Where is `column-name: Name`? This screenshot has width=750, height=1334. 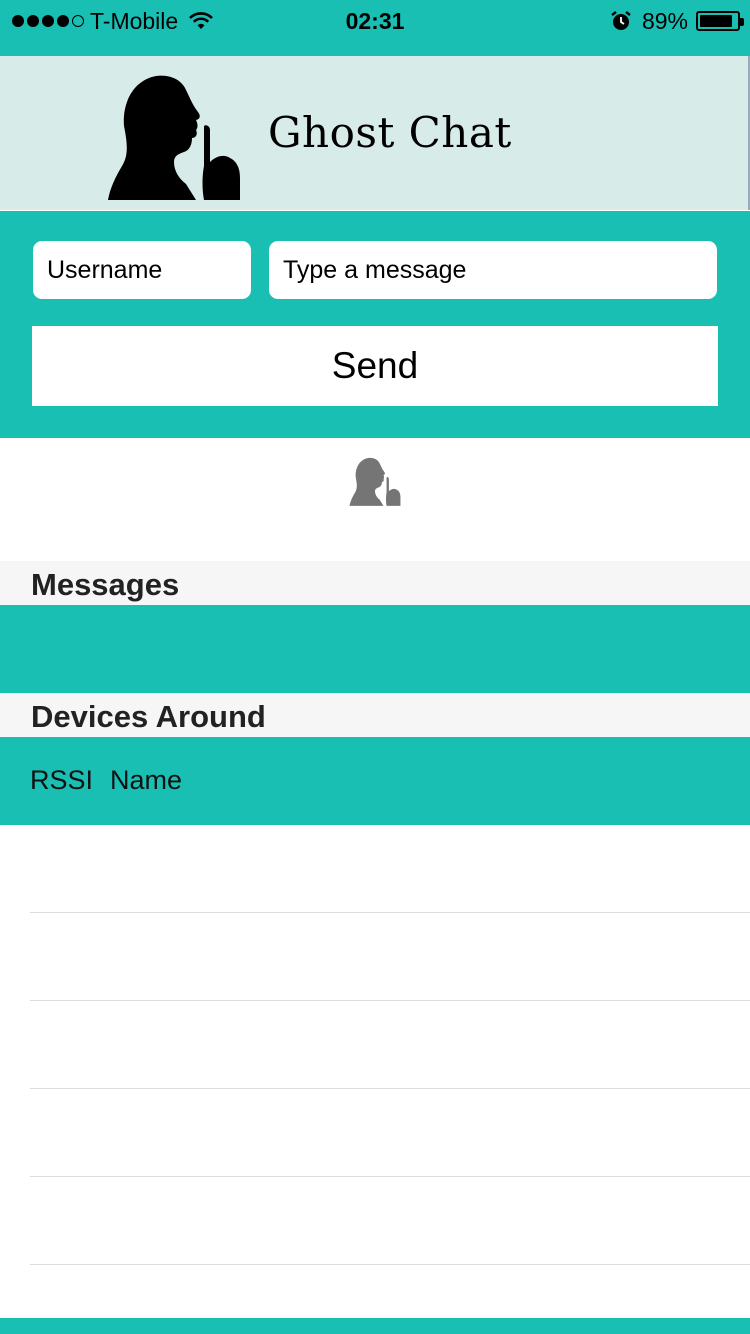 column-name: Name is located at coordinates (146, 780).